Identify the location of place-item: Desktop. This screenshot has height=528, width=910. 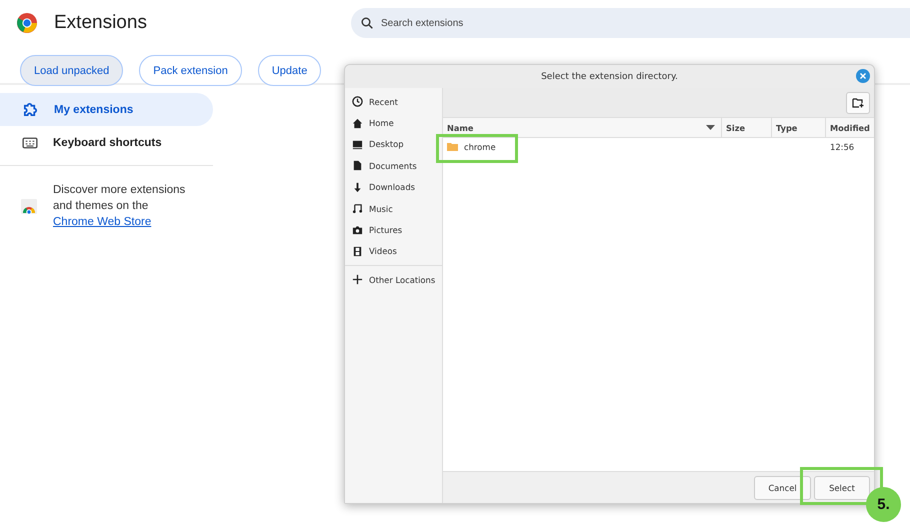
(393, 145).